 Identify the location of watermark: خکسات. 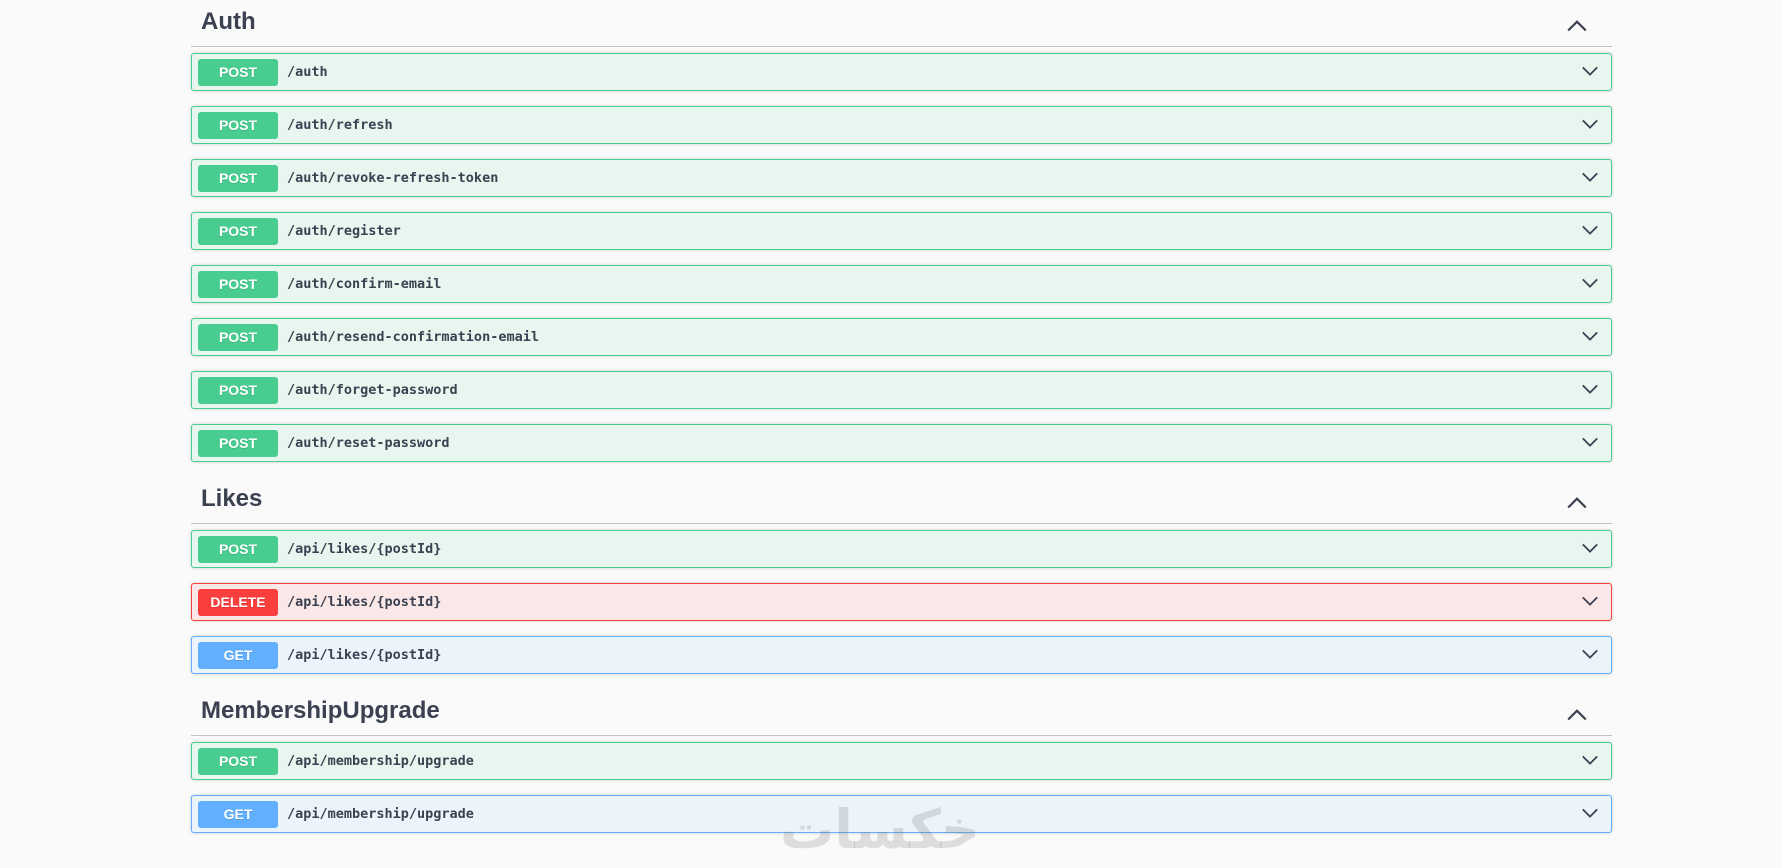
(880, 829).